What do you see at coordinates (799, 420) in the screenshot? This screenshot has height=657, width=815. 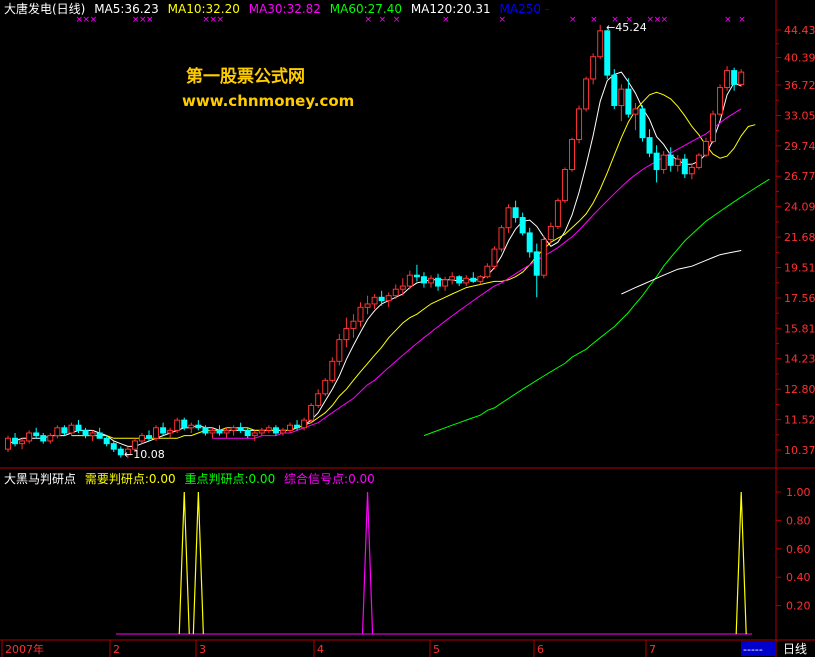 I see `price-tick-label: 11.52` at bounding box center [799, 420].